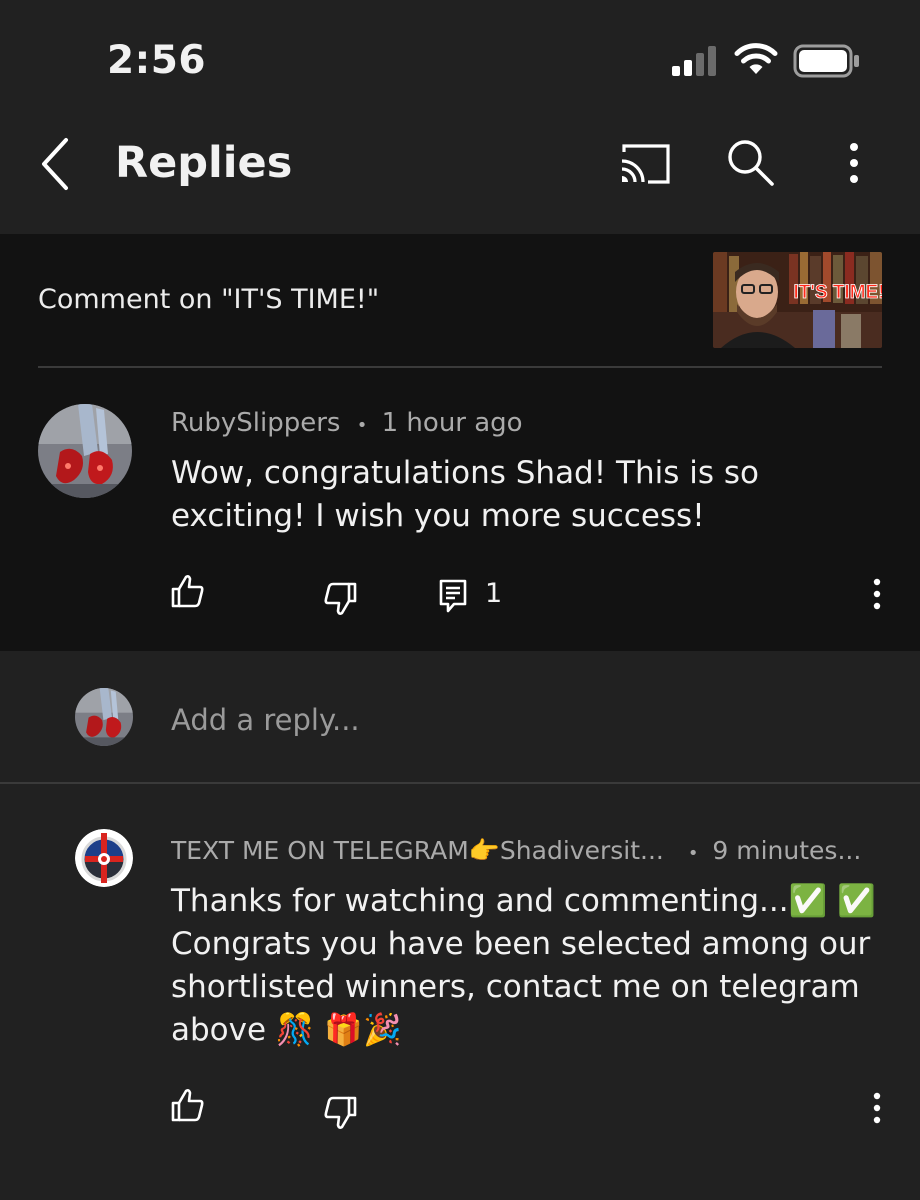 The height and width of the screenshot is (1200, 920). What do you see at coordinates (347, 423) in the screenshot?
I see `comment-meta: RubySlippers • 1 hour ago` at bounding box center [347, 423].